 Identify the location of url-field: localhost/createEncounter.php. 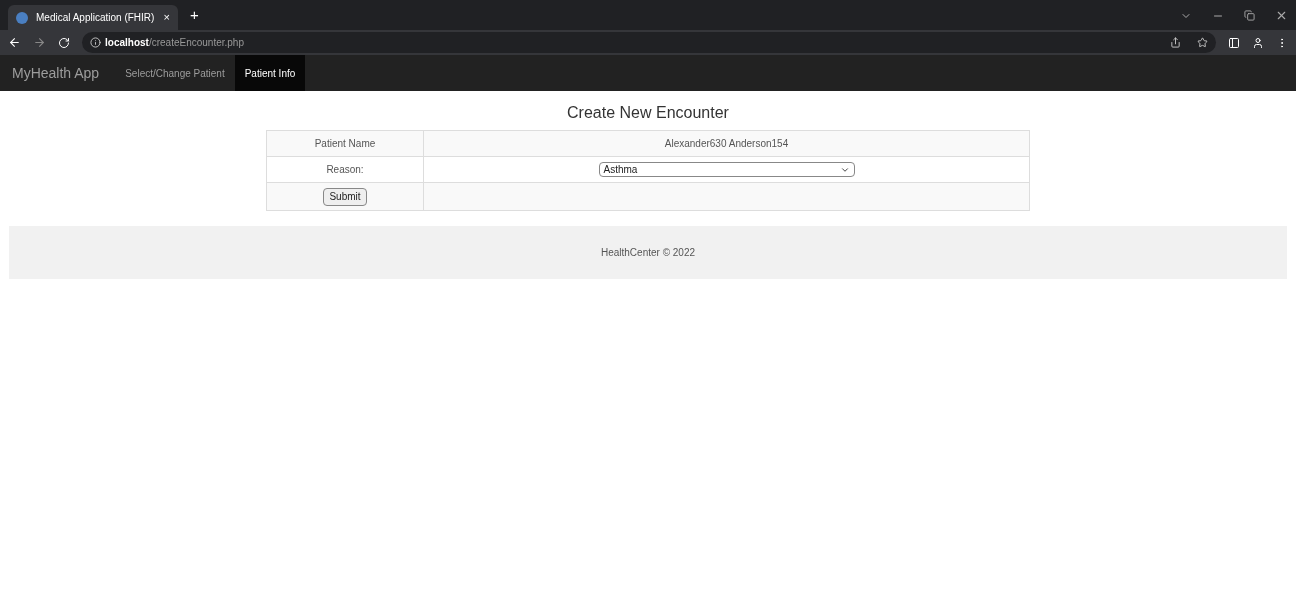
(649, 42).